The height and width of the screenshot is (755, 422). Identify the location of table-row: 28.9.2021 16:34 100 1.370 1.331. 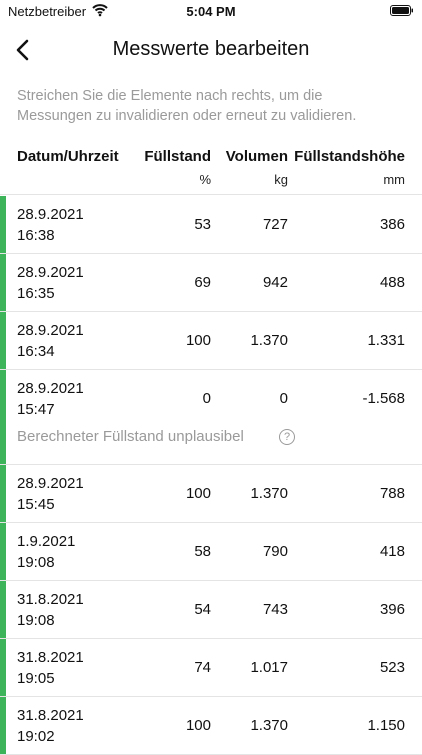
(211, 341).